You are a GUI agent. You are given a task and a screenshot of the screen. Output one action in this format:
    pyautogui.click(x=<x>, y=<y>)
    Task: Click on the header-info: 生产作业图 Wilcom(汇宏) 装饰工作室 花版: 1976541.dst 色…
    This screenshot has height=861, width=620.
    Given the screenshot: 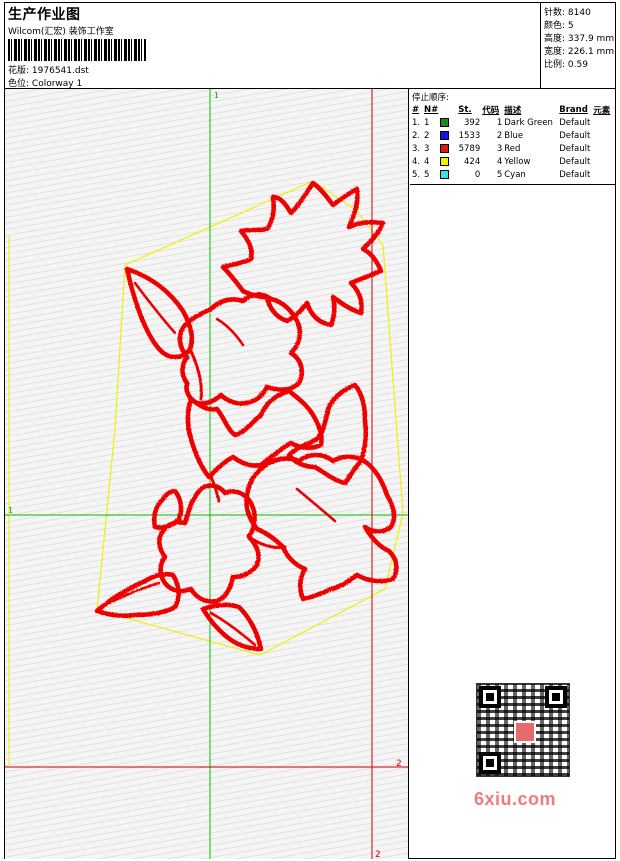 What is the action you would take?
    pyautogui.click(x=273, y=46)
    